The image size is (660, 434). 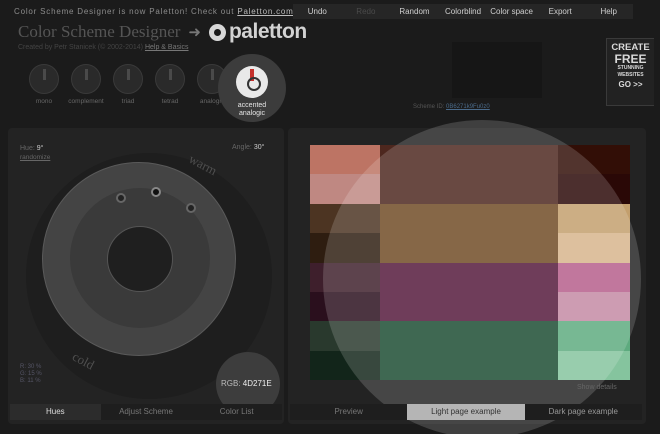 I want to click on tab-color-list: Color List, so click(x=237, y=412).